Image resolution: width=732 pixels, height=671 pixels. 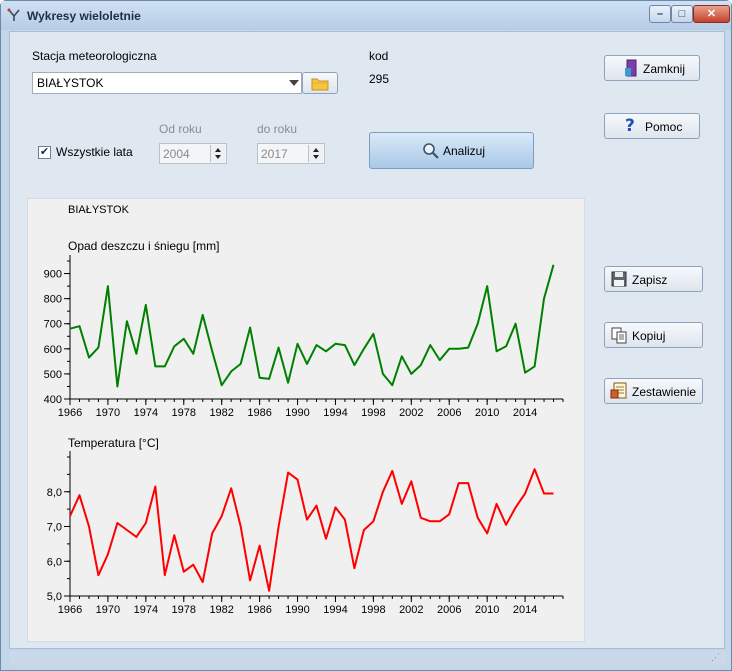 What do you see at coordinates (277, 129) in the screenshot?
I see `to-year-label: do roku` at bounding box center [277, 129].